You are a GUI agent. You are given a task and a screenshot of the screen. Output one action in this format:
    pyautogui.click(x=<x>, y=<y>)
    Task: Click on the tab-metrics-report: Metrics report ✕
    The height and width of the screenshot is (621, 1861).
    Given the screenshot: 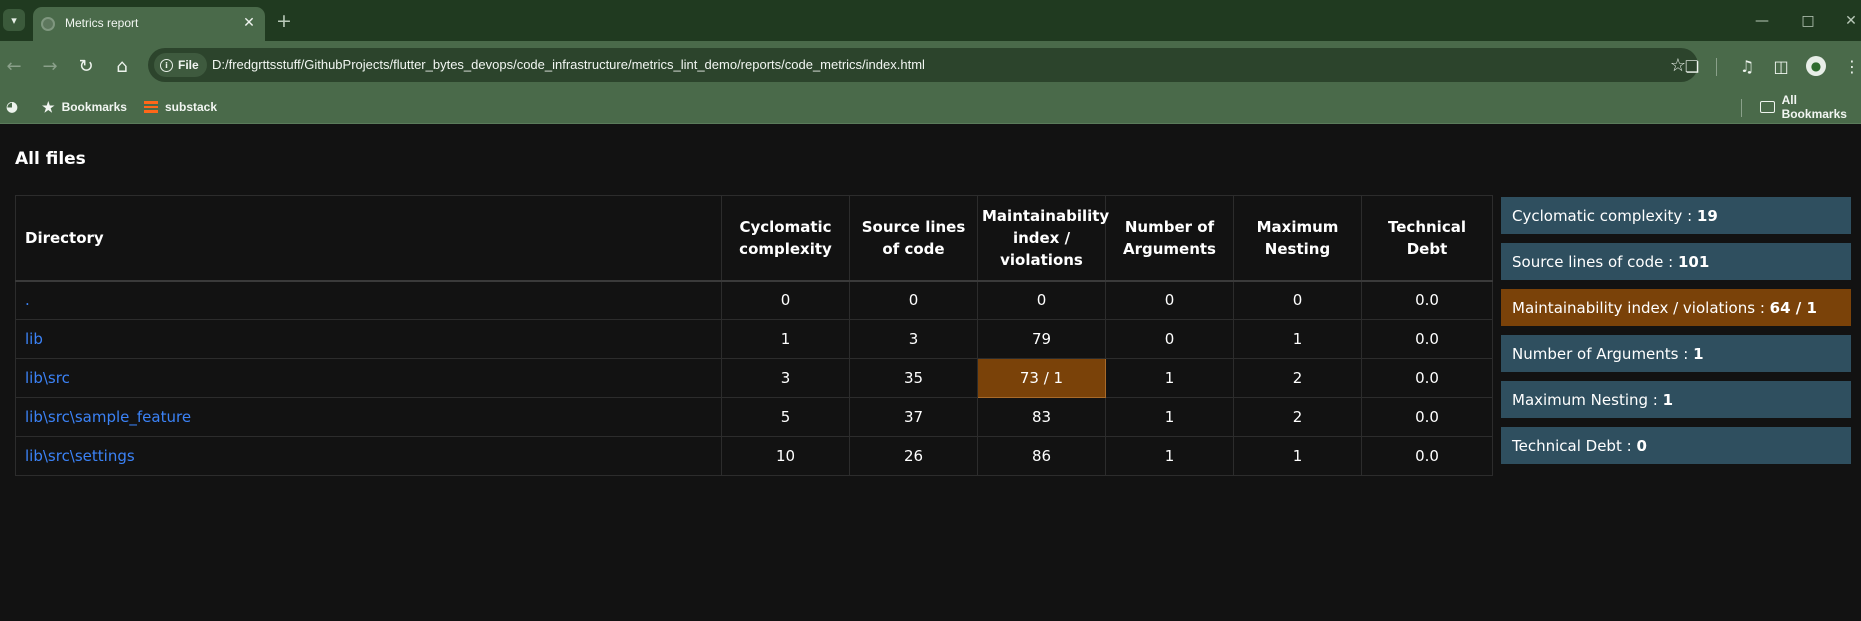 What is the action you would take?
    pyautogui.click(x=149, y=24)
    